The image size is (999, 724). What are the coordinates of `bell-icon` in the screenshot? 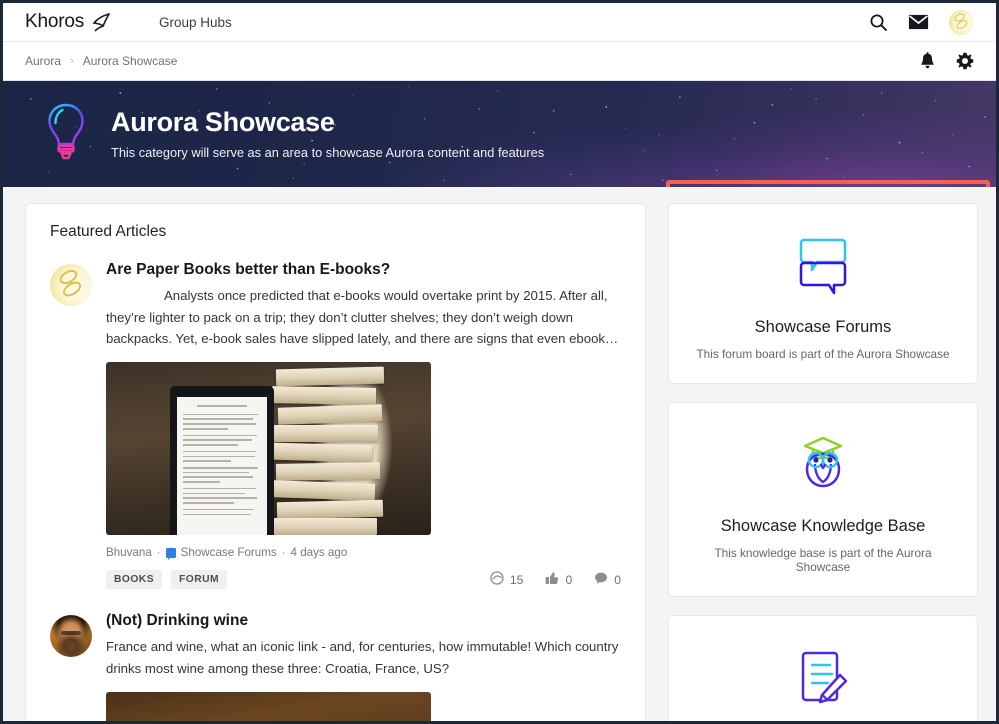 It's located at (927, 61).